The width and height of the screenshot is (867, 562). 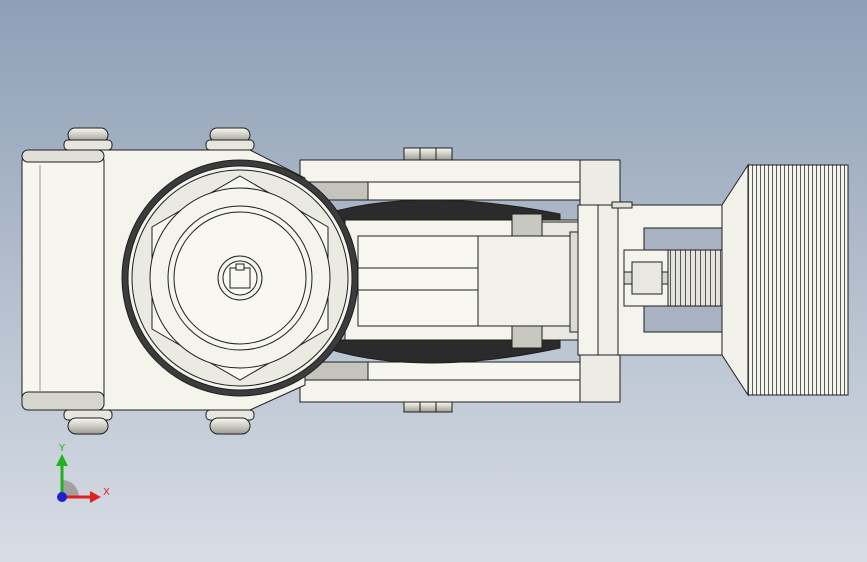 What do you see at coordinates (106, 492) in the screenshot?
I see `triad-x-label: X` at bounding box center [106, 492].